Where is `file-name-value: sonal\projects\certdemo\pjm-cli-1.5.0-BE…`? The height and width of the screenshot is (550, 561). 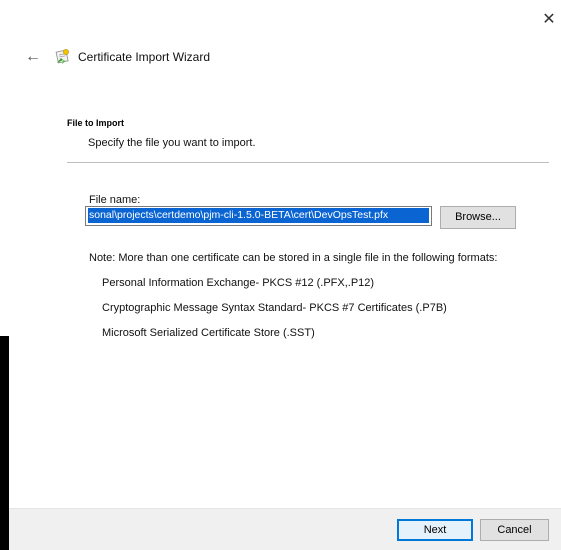
file-name-value: sonal\projects\certdemo\pjm-cli-1.5.0-BE… is located at coordinates (258, 215).